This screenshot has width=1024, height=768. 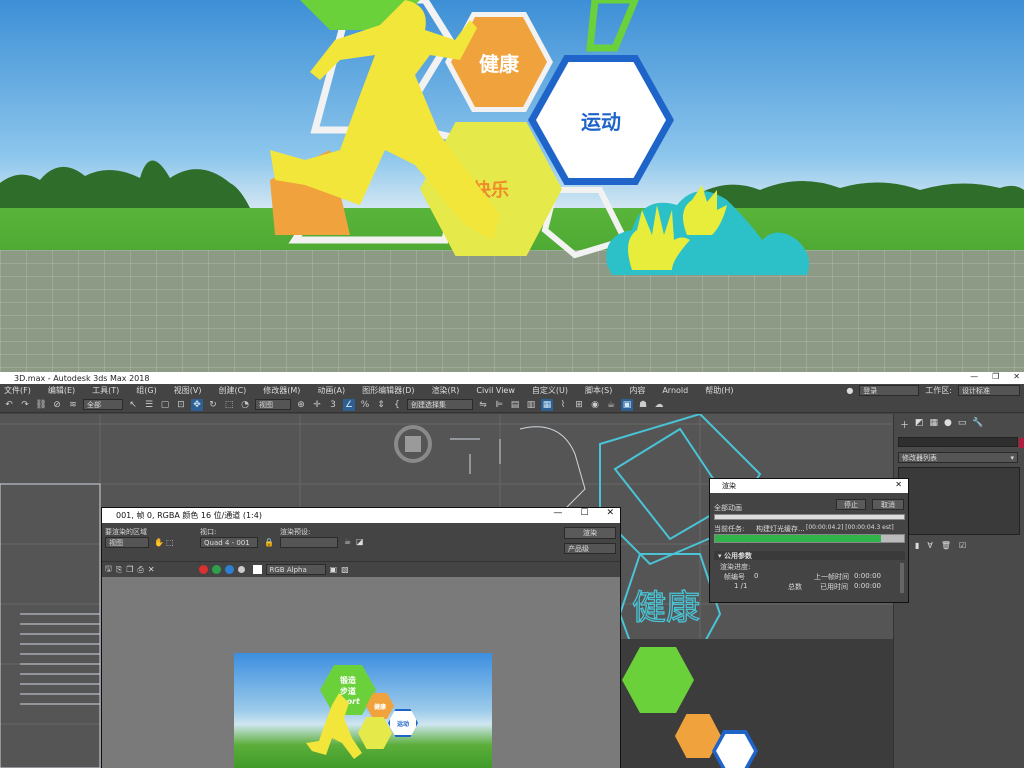 What do you see at coordinates (213, 405) in the screenshot?
I see `rotate-icon: ↻` at bounding box center [213, 405].